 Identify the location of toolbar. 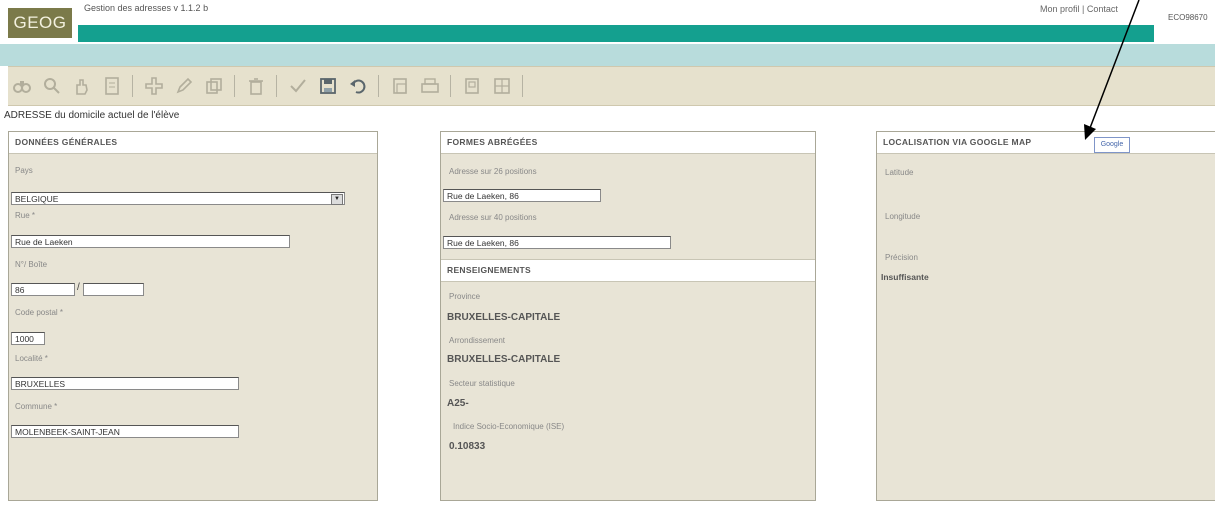
(611, 86).